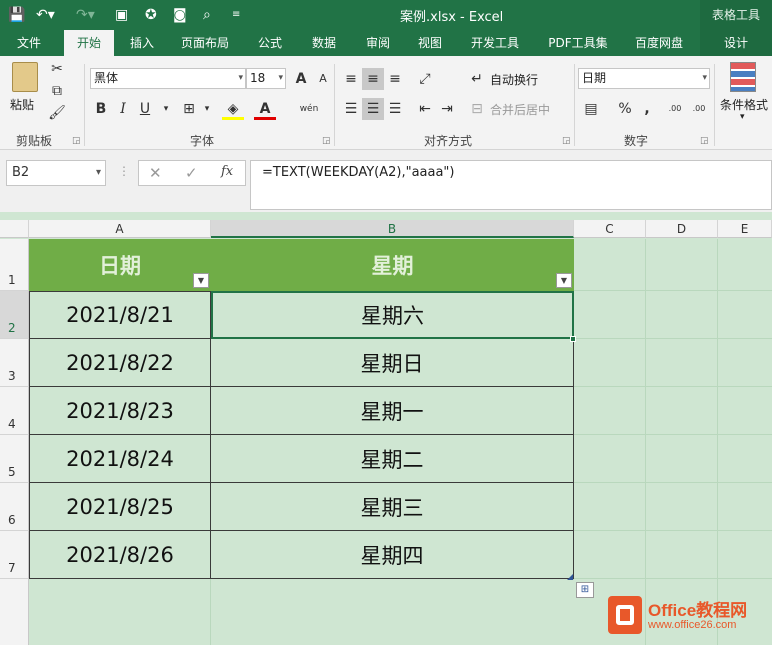 The width and height of the screenshot is (772, 645). What do you see at coordinates (29, 43) in the screenshot?
I see `tab-file: 文件` at bounding box center [29, 43].